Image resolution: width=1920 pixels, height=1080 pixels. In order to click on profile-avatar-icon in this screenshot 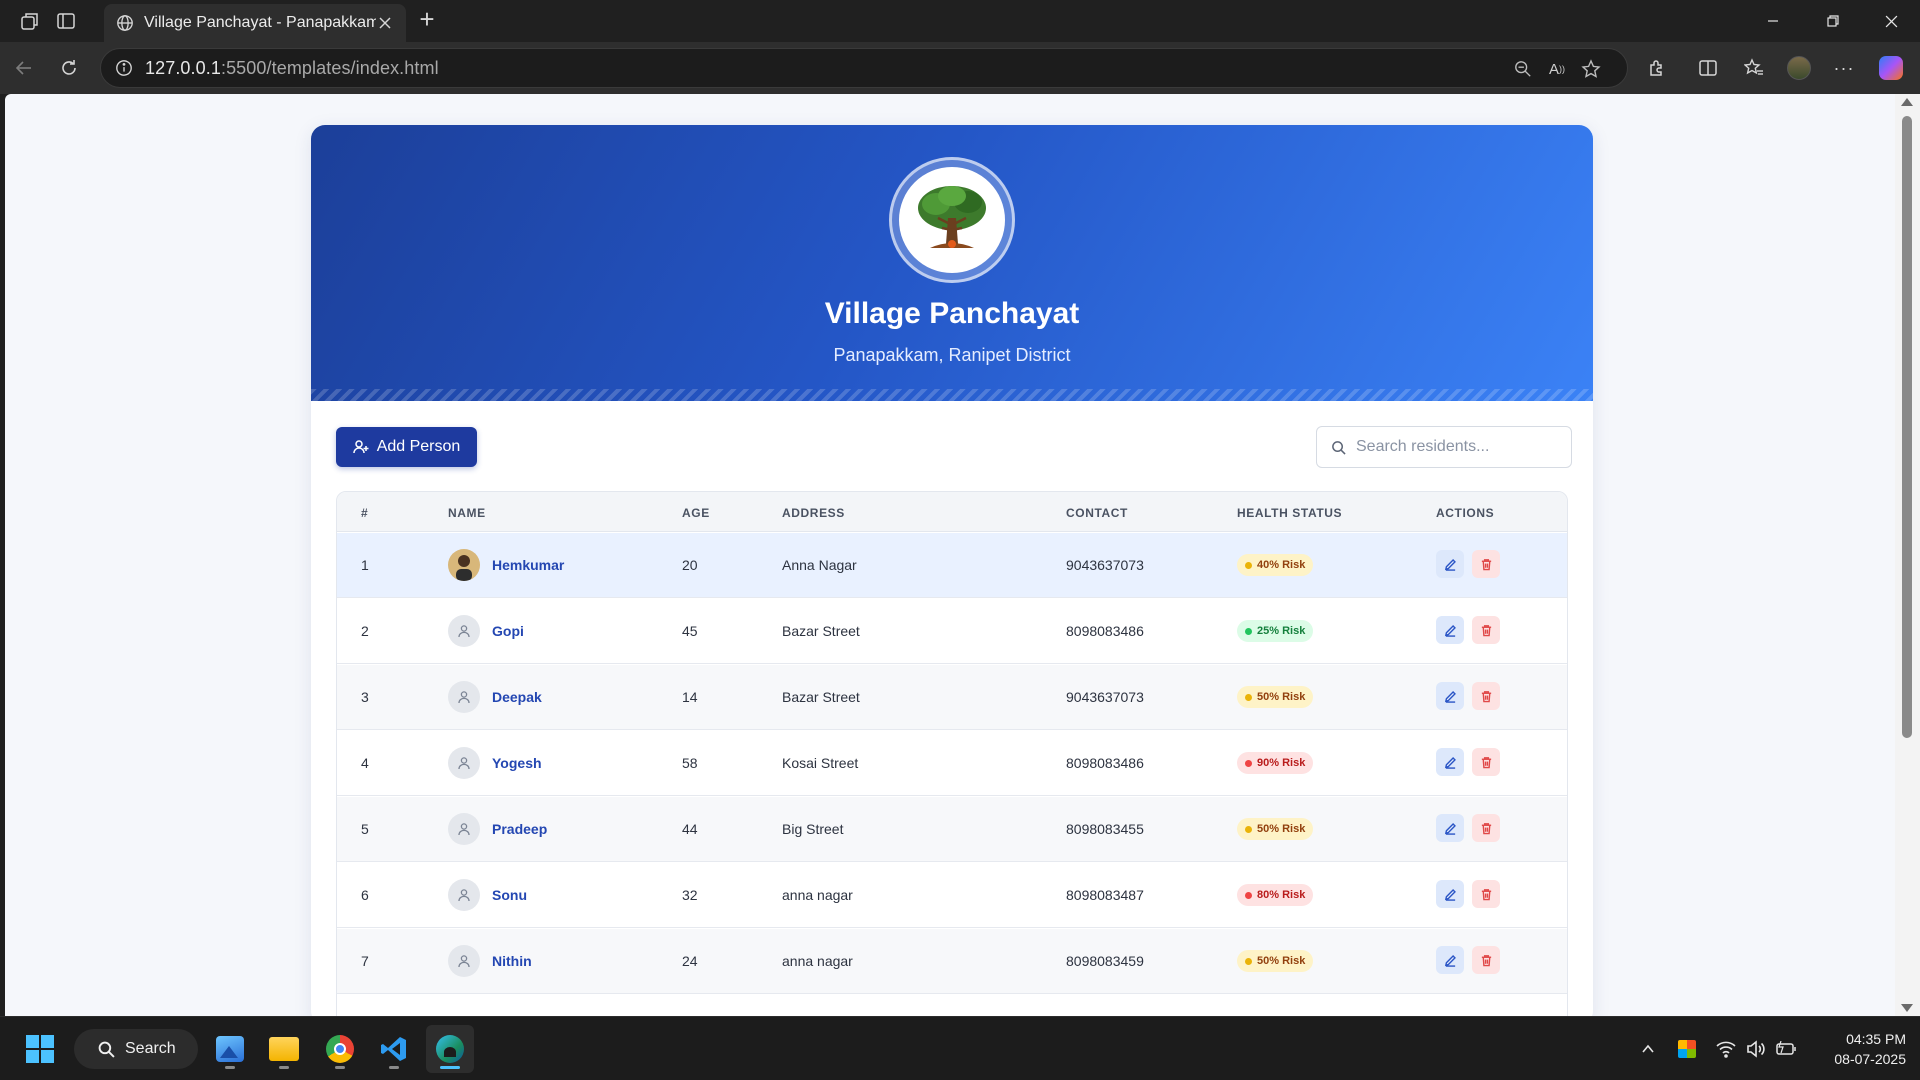, I will do `click(1799, 68)`.